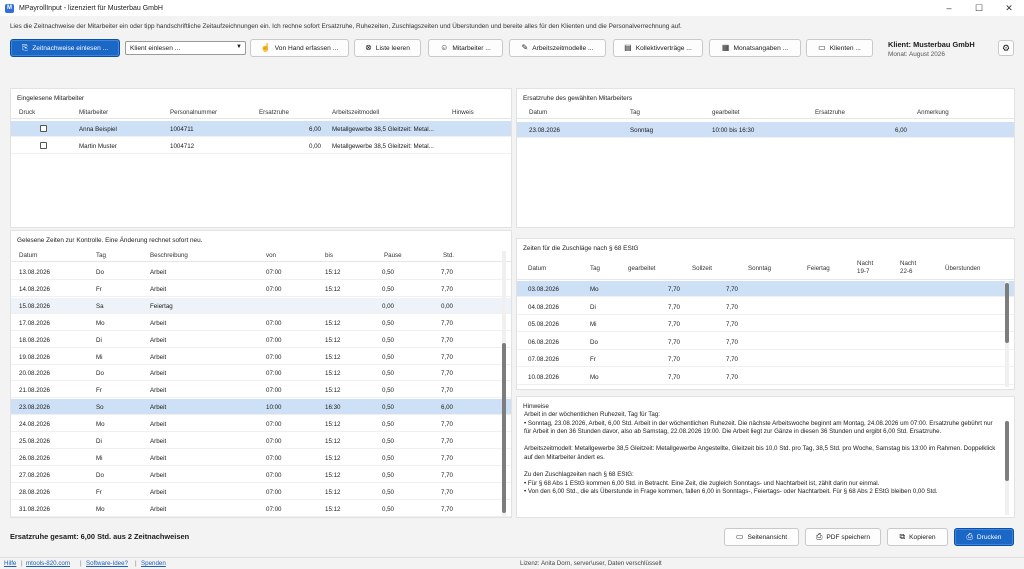 Image resolution: width=1024 pixels, height=569 pixels. Describe the element at coordinates (332, 407) in the screenshot. I see `time-cell-to: 16:30` at that location.